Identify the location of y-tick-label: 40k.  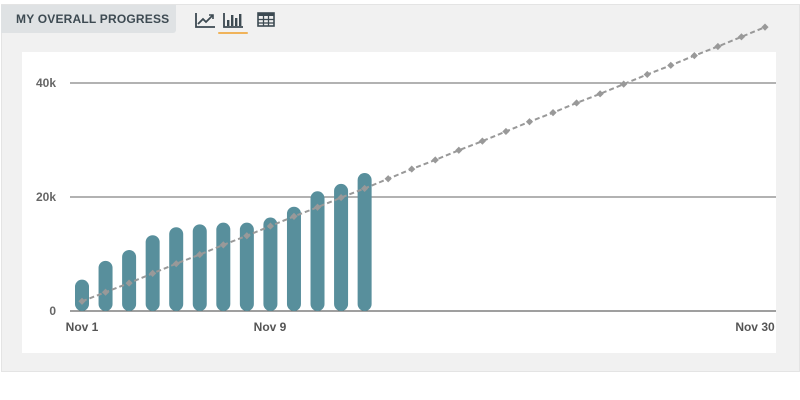
(46, 83).